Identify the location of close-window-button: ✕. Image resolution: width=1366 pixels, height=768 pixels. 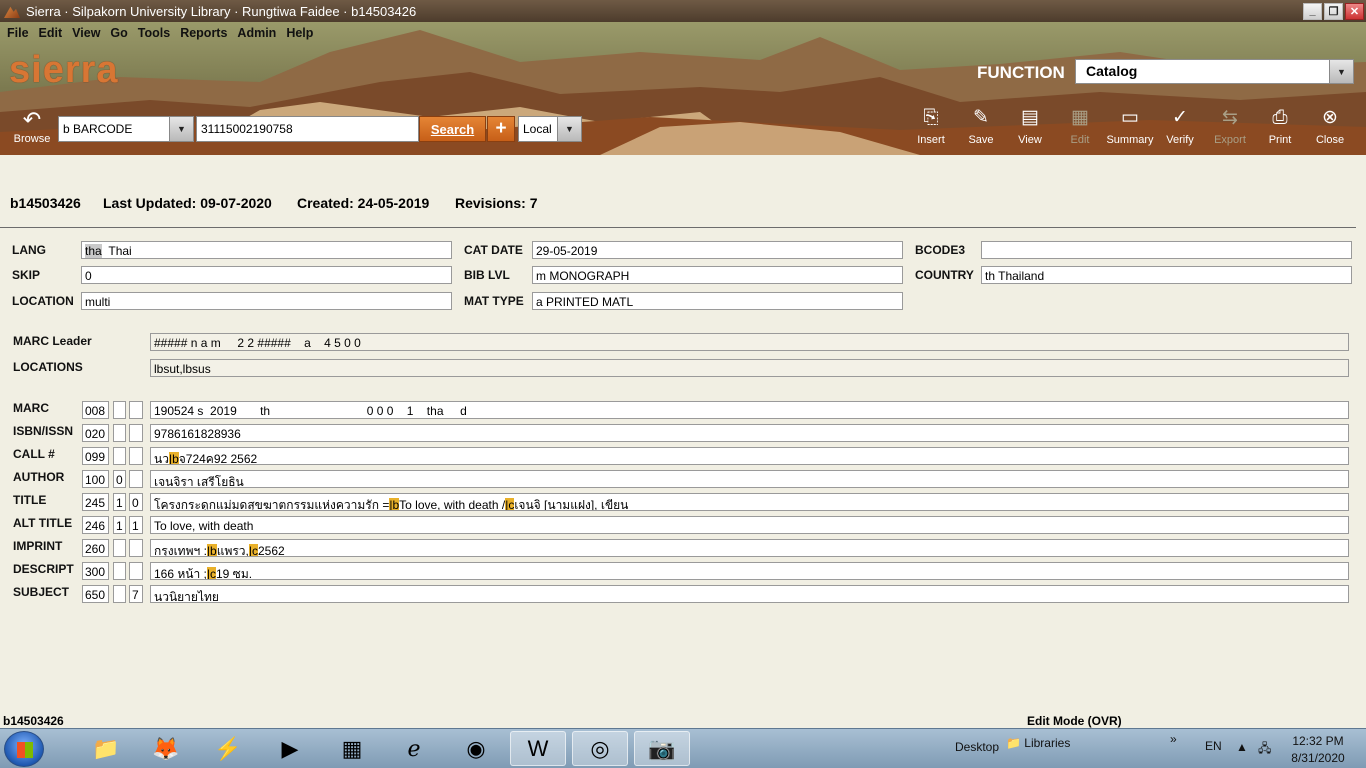
(1354, 11).